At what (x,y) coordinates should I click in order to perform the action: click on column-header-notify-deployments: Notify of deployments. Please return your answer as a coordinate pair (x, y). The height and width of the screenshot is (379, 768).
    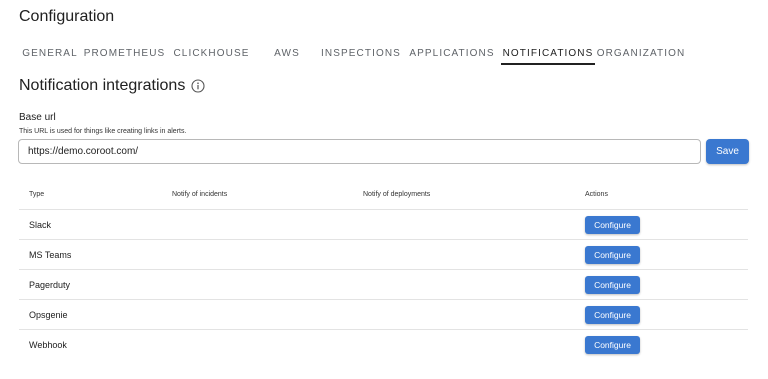
    Looking at the image, I should click on (397, 194).